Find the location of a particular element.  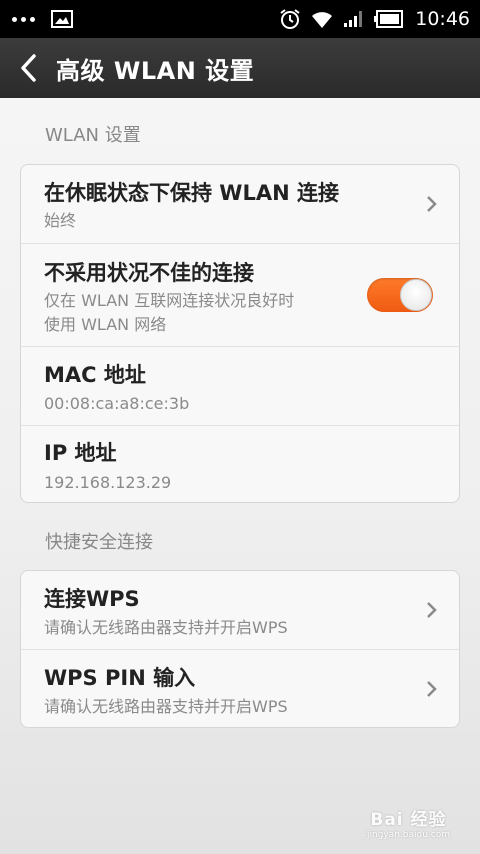

setting-description-line2: 使用 WLAN 网络 is located at coordinates (105, 324).